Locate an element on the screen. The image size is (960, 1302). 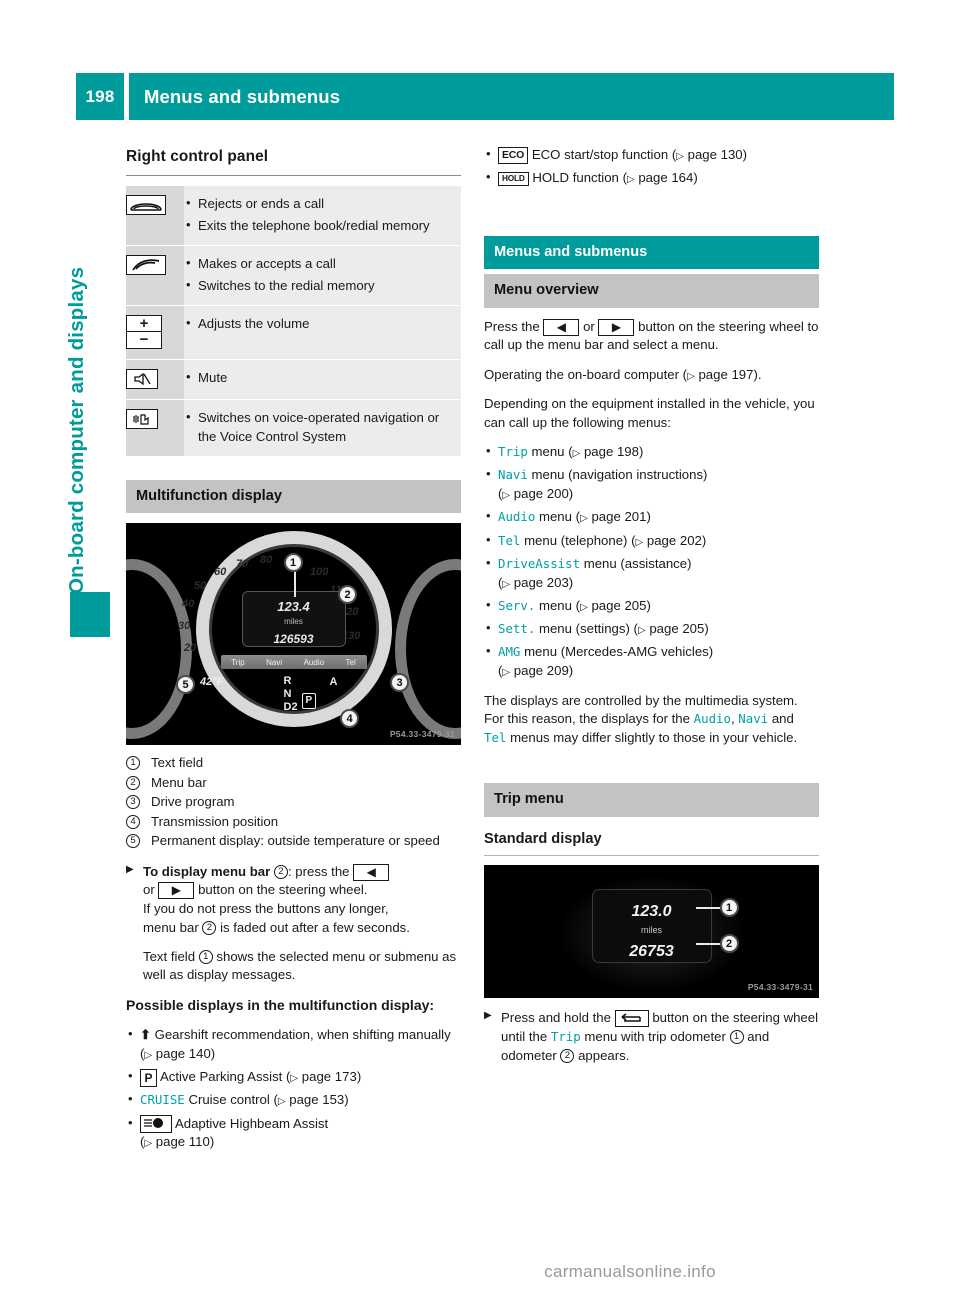
page-reference: (▷ page 173) is located at coordinates (324, 1077).